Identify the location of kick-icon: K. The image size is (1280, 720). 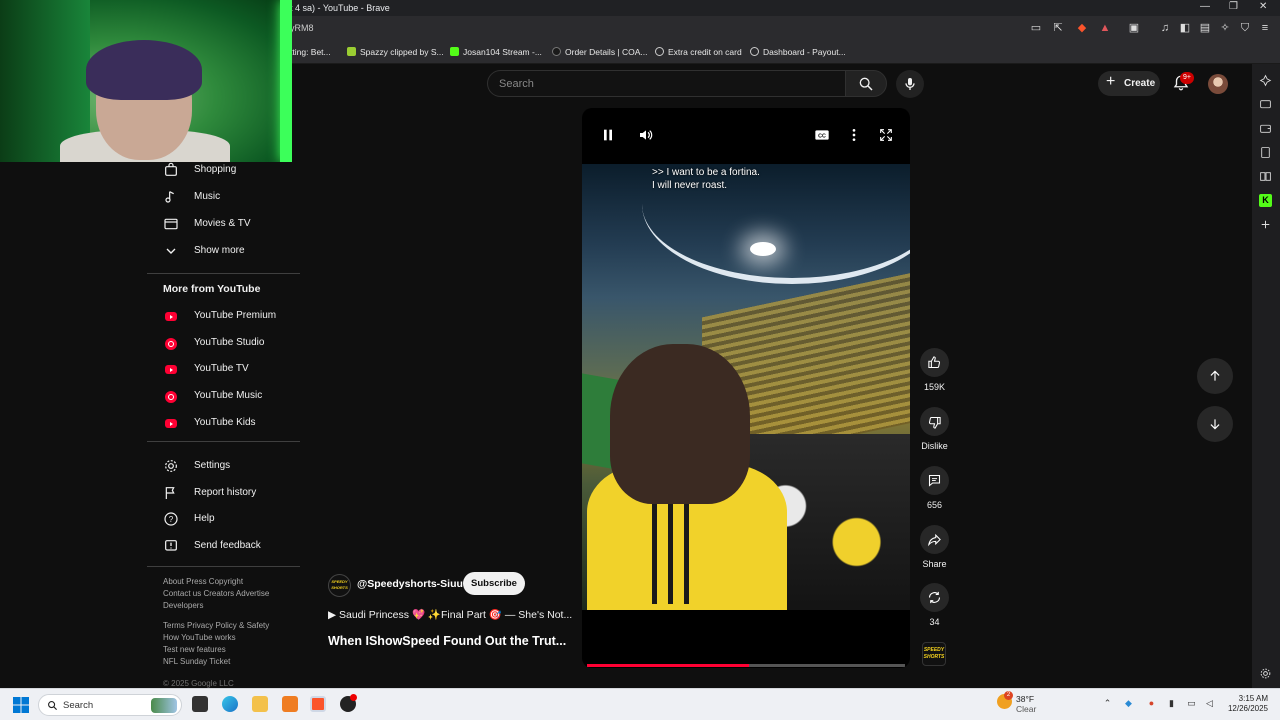
(1265, 200).